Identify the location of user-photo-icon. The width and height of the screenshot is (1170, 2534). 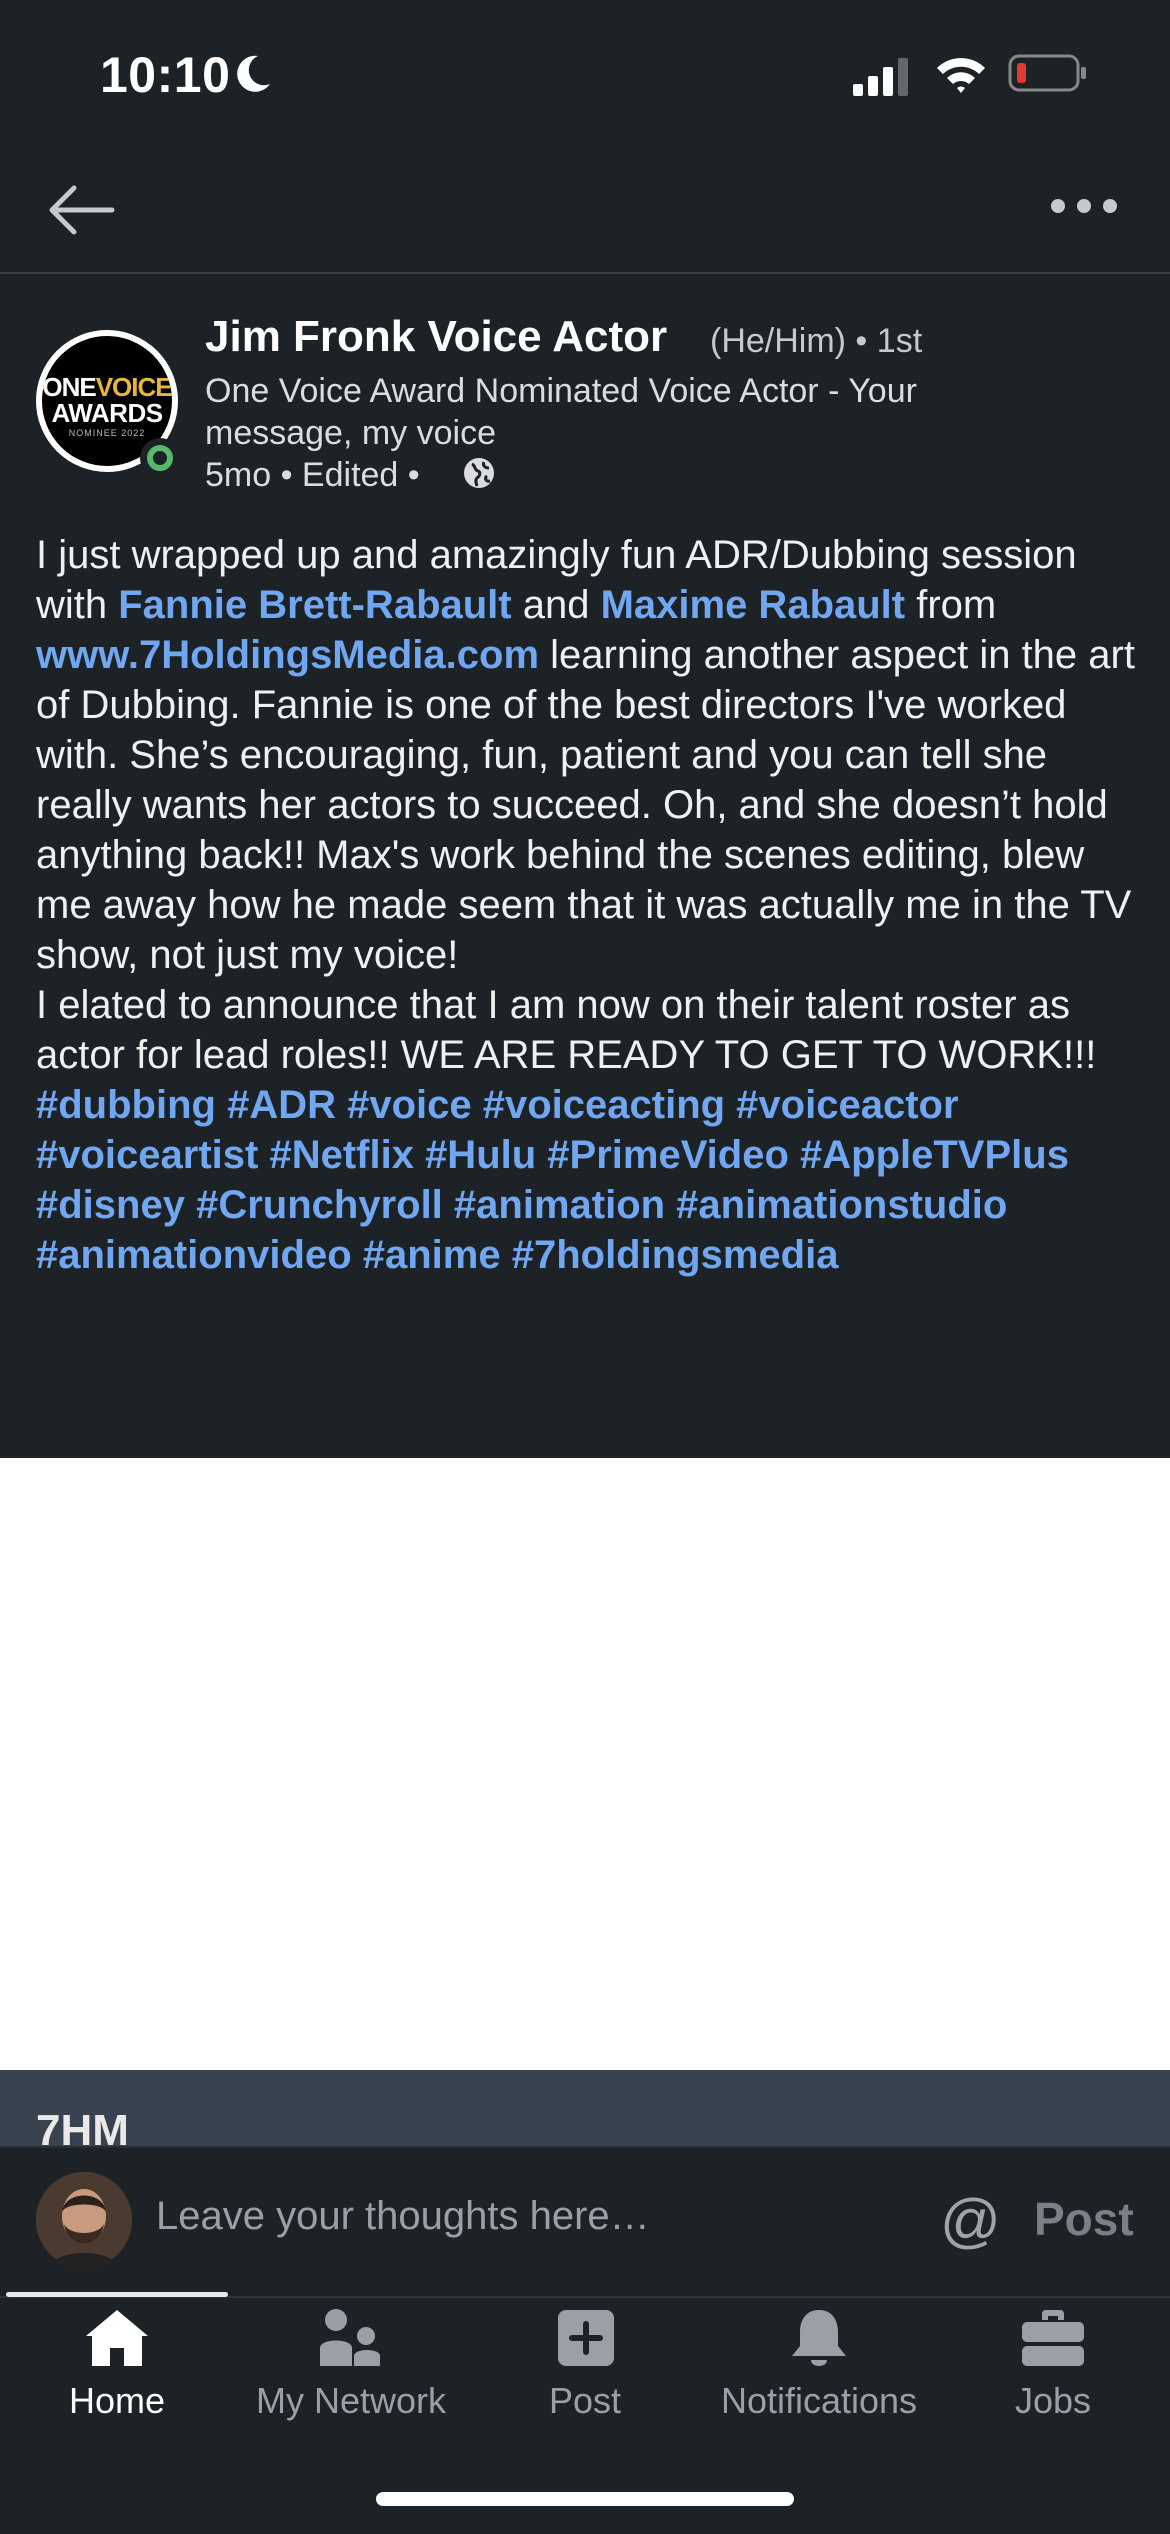
(84, 2220).